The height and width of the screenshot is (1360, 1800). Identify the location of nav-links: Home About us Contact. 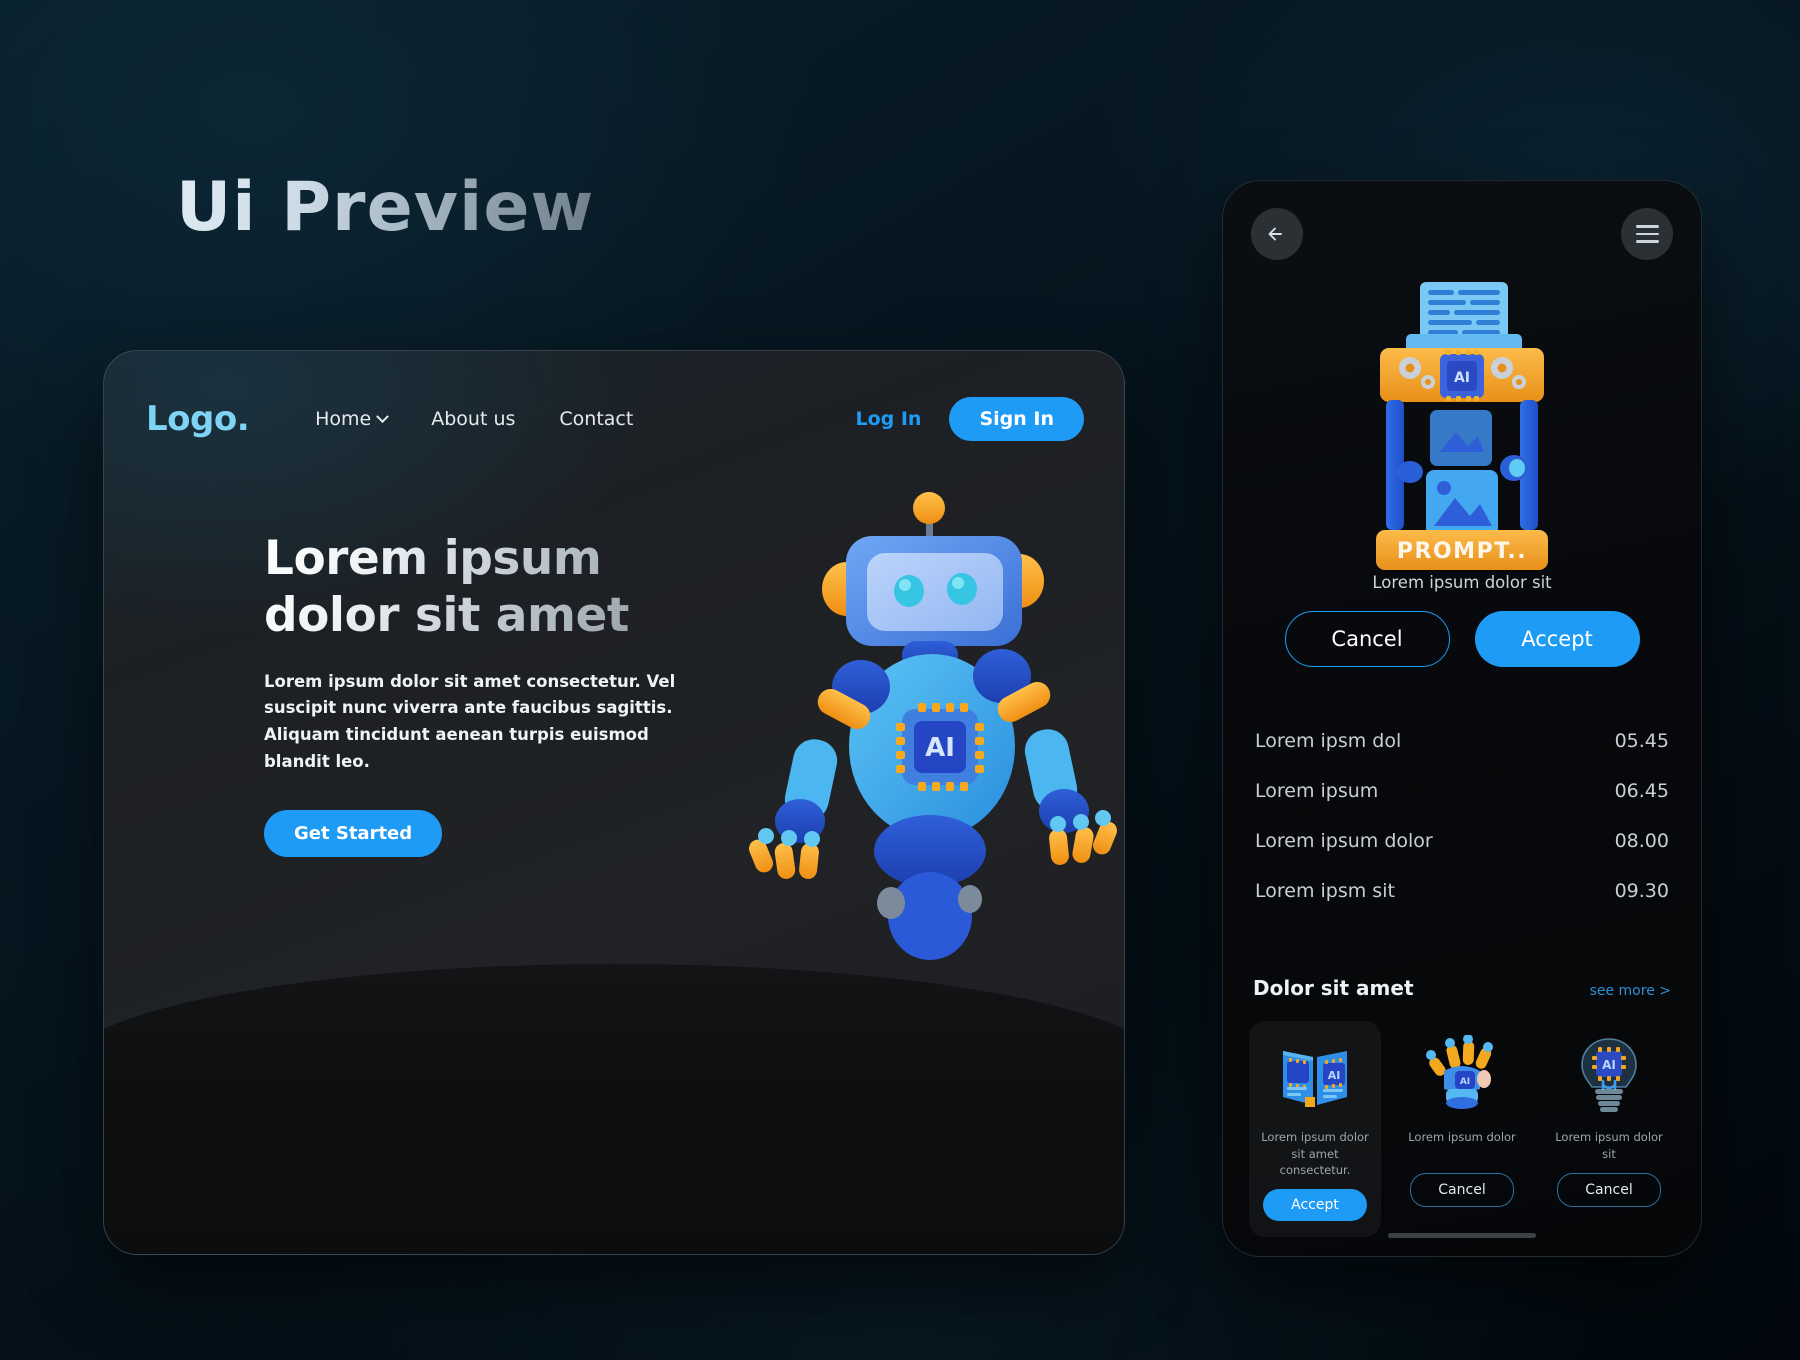
(474, 419).